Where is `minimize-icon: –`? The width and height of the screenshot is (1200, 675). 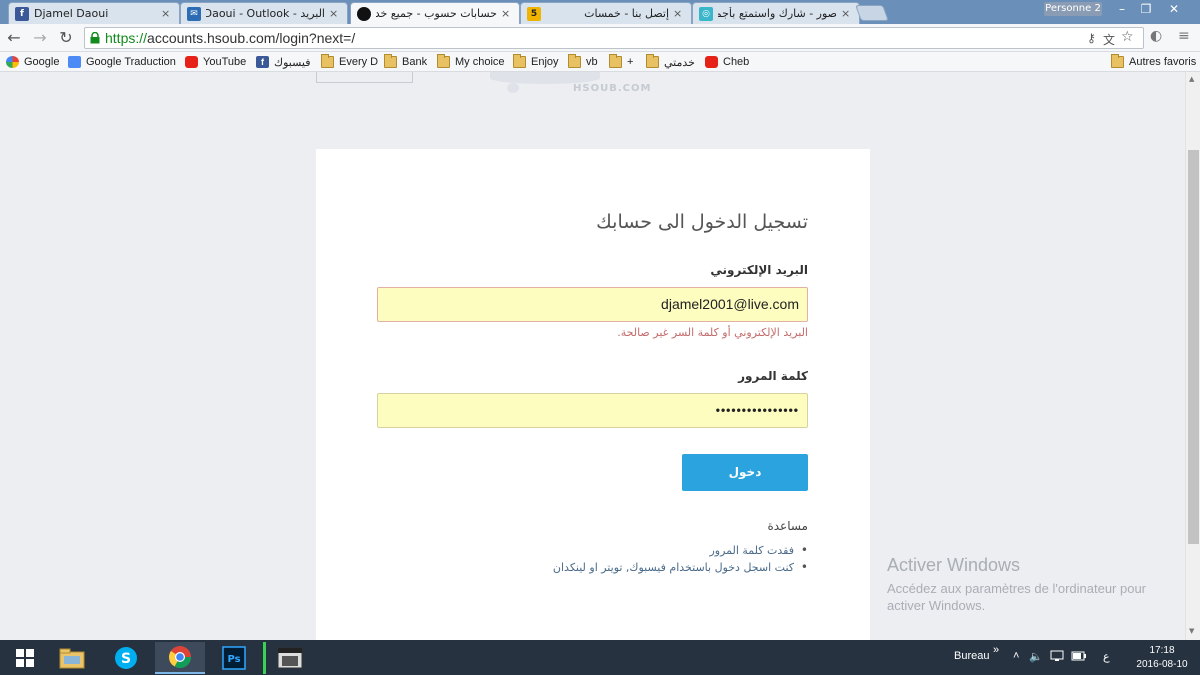
minimize-icon: – is located at coordinates (1122, 9).